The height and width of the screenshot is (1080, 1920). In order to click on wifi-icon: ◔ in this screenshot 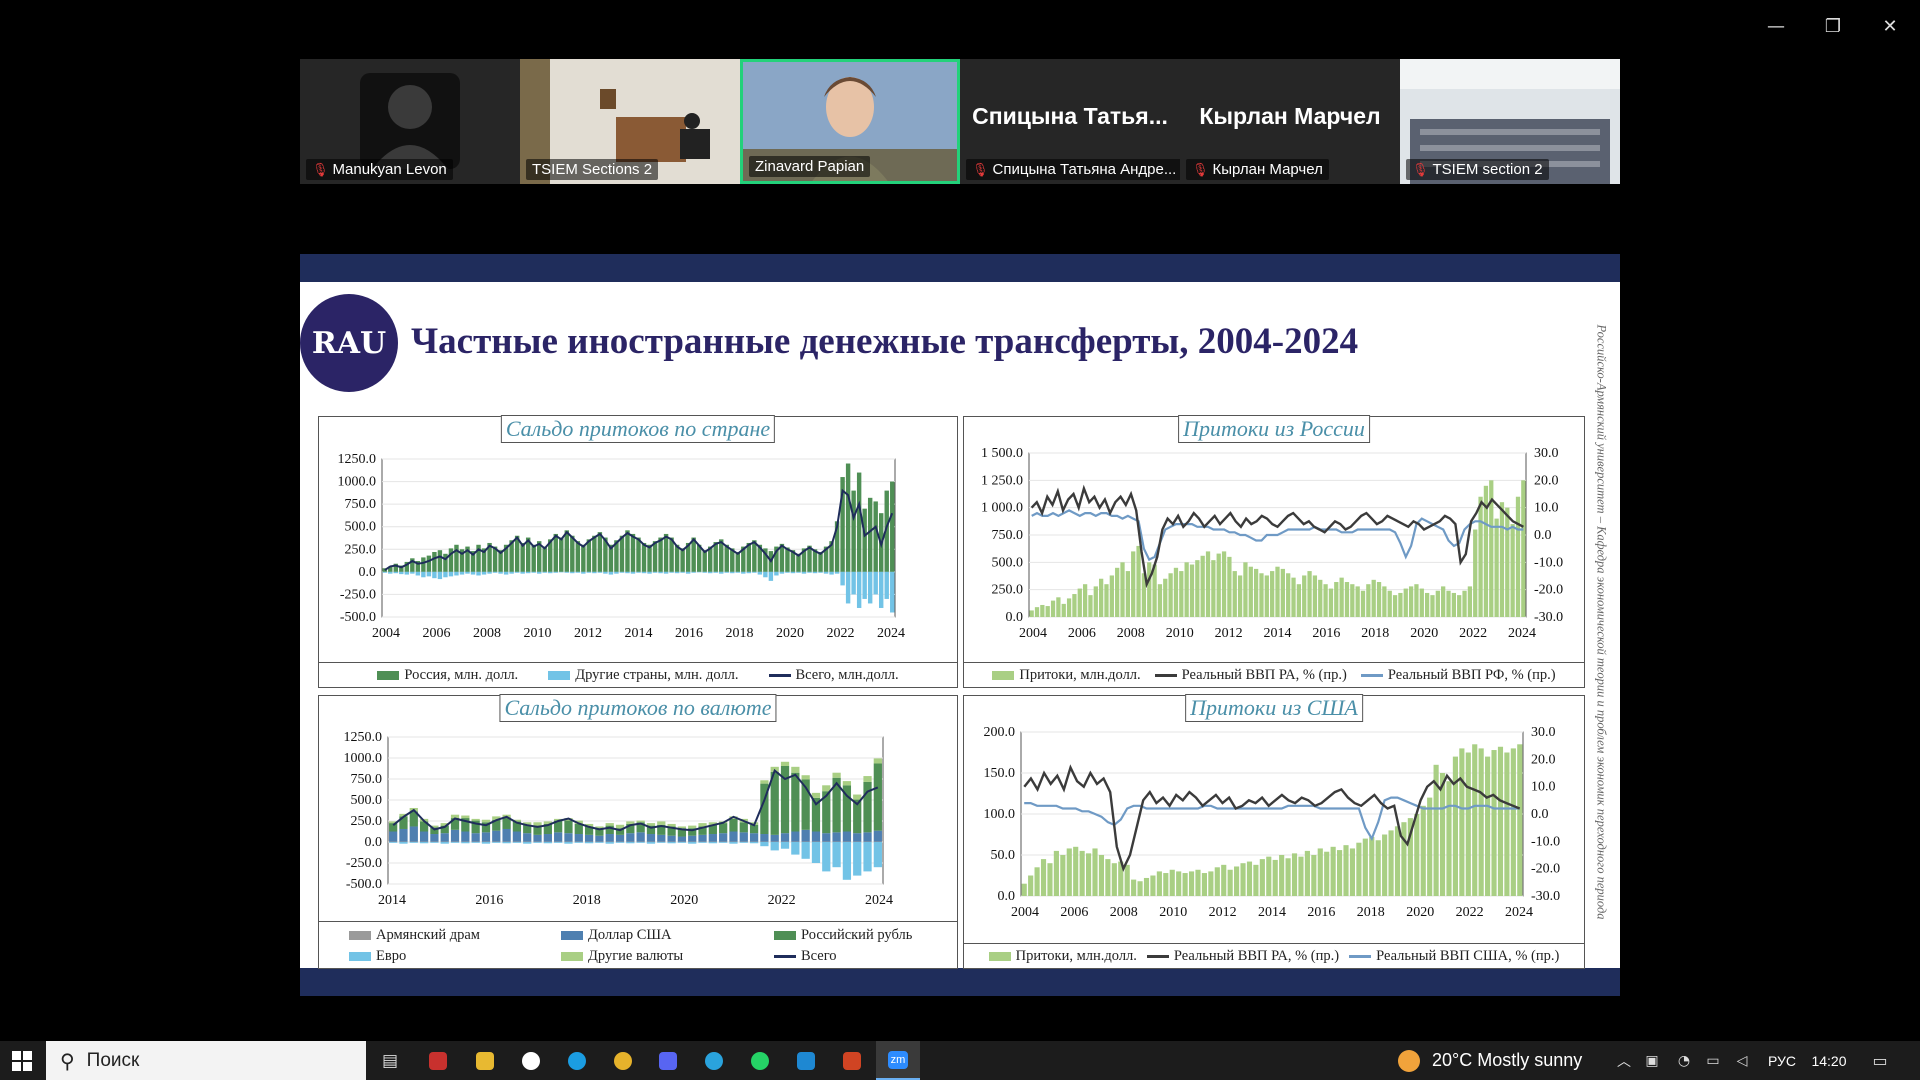, I will do `click(1684, 1060)`.